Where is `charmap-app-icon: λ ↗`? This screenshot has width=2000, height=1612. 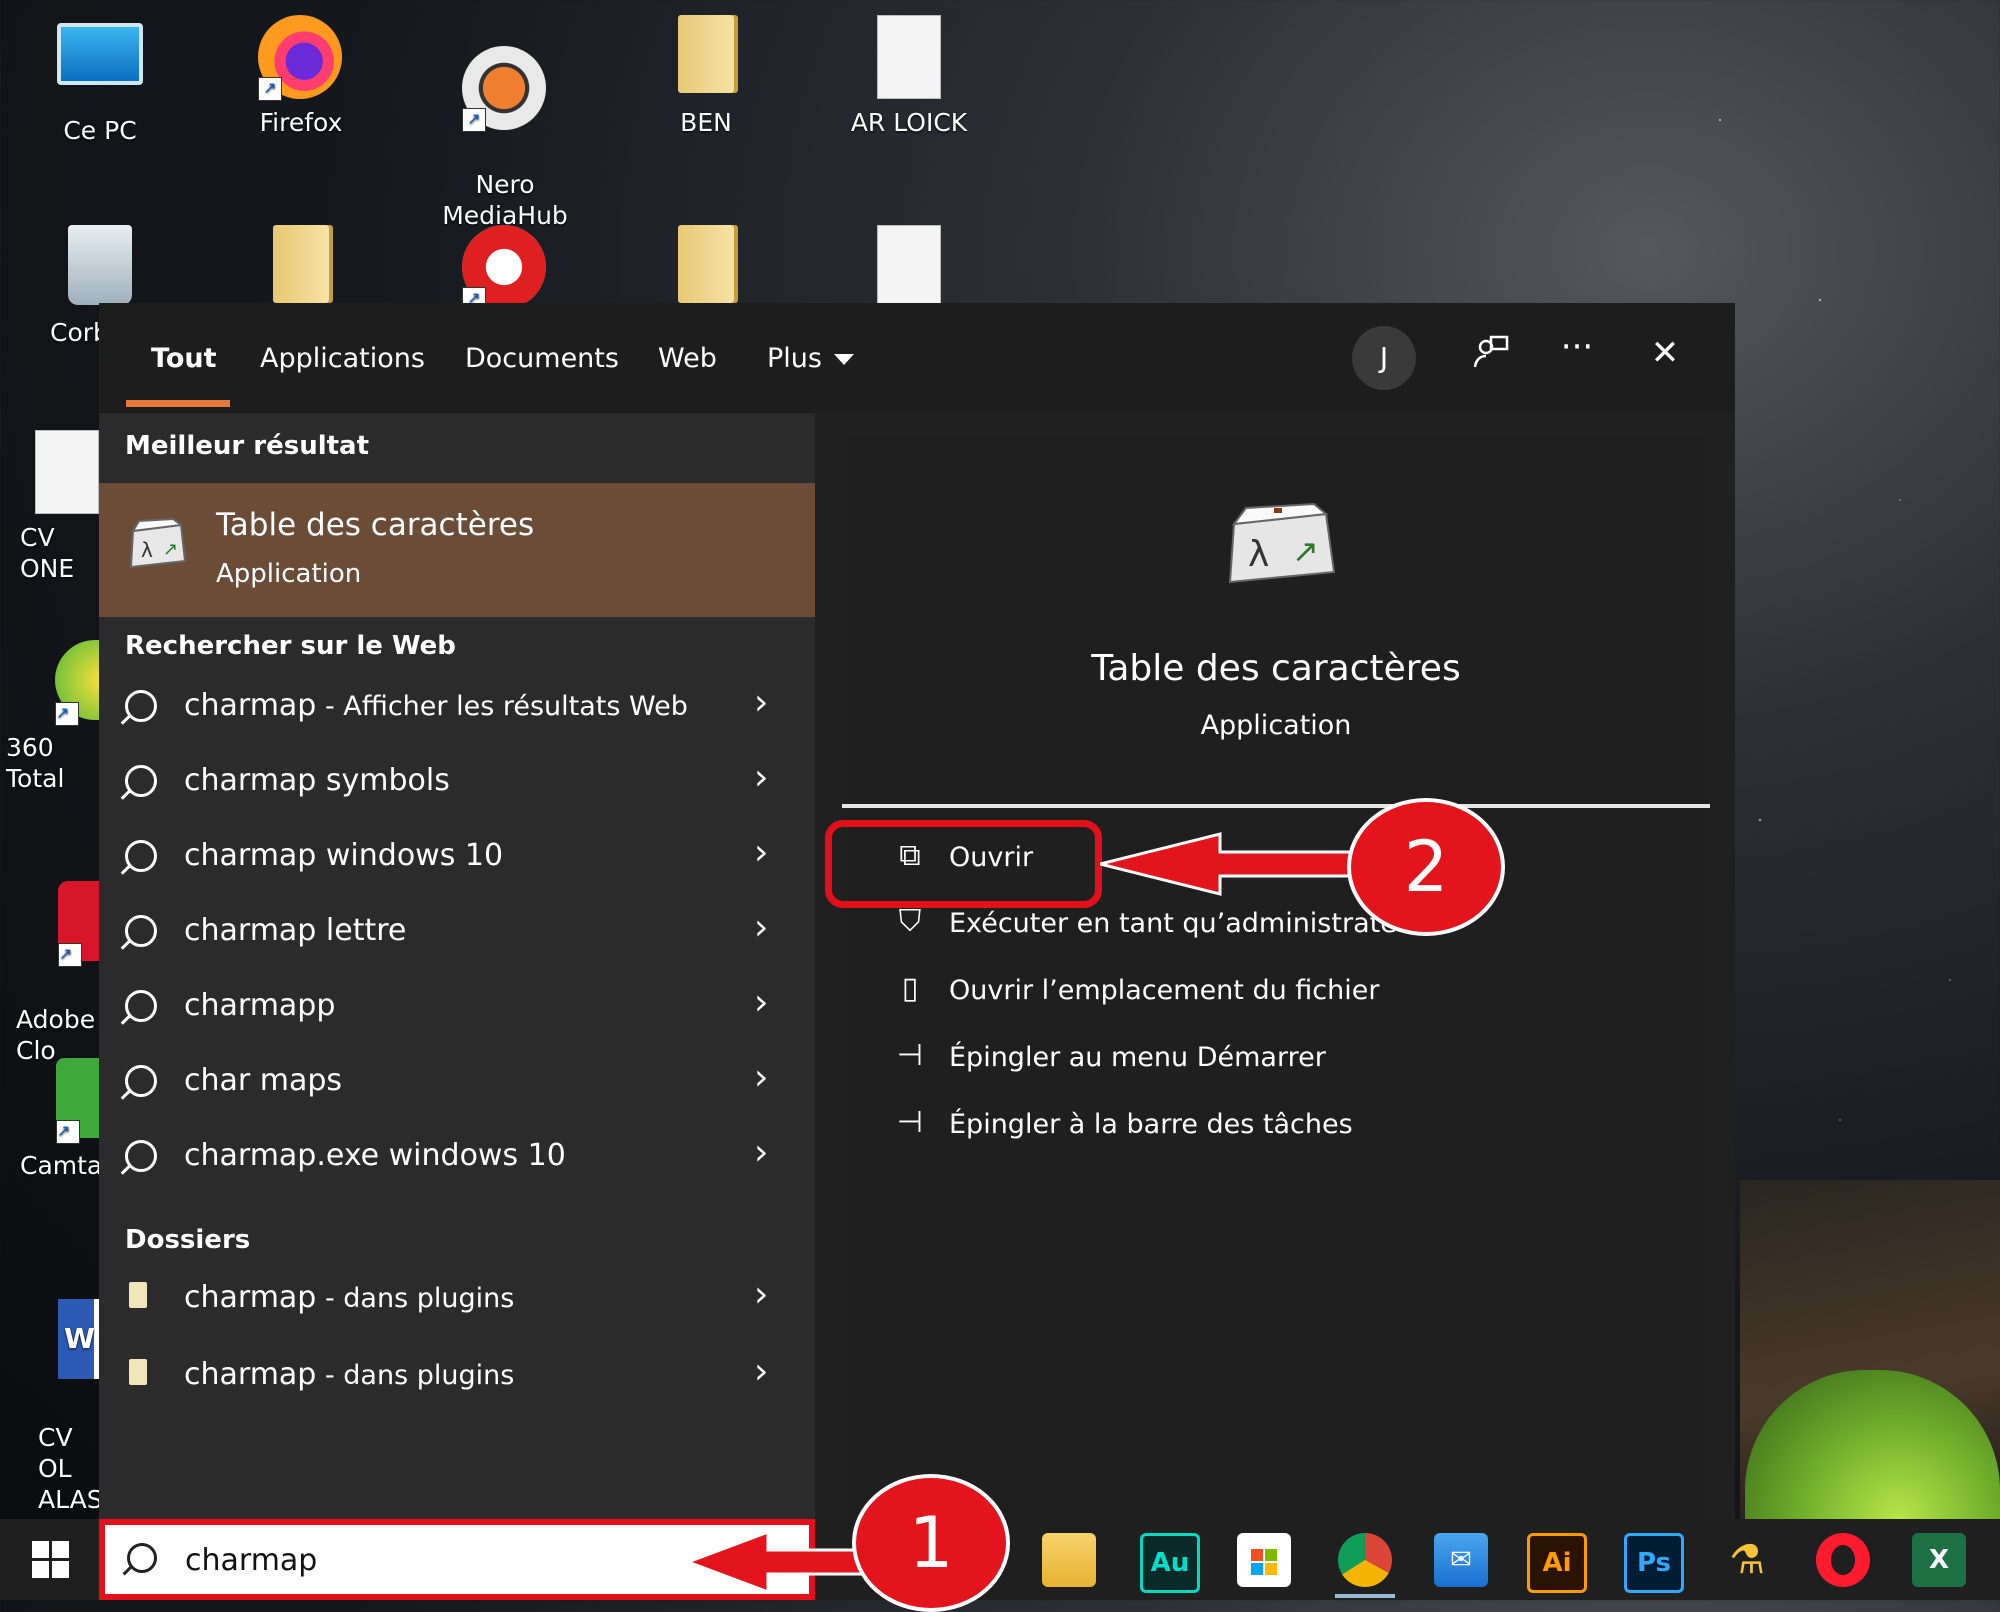 charmap-app-icon: λ ↗ is located at coordinates (1282, 548).